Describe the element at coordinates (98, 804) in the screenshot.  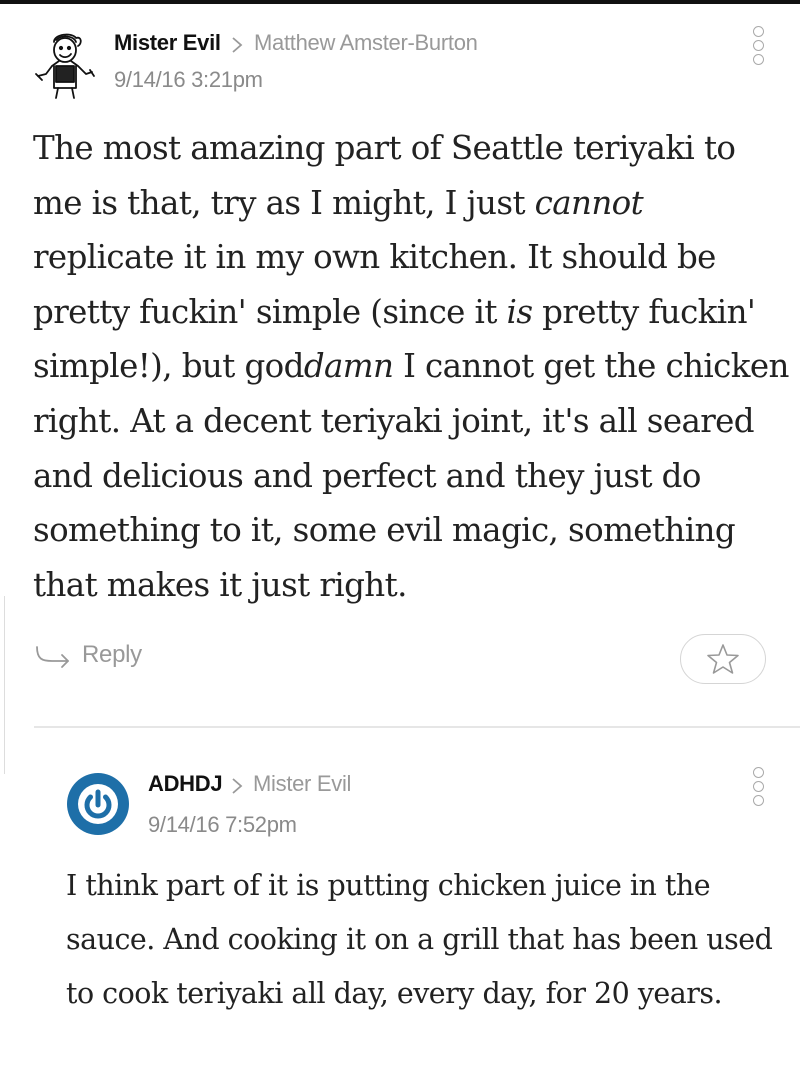
I see `power-button-avatar` at that location.